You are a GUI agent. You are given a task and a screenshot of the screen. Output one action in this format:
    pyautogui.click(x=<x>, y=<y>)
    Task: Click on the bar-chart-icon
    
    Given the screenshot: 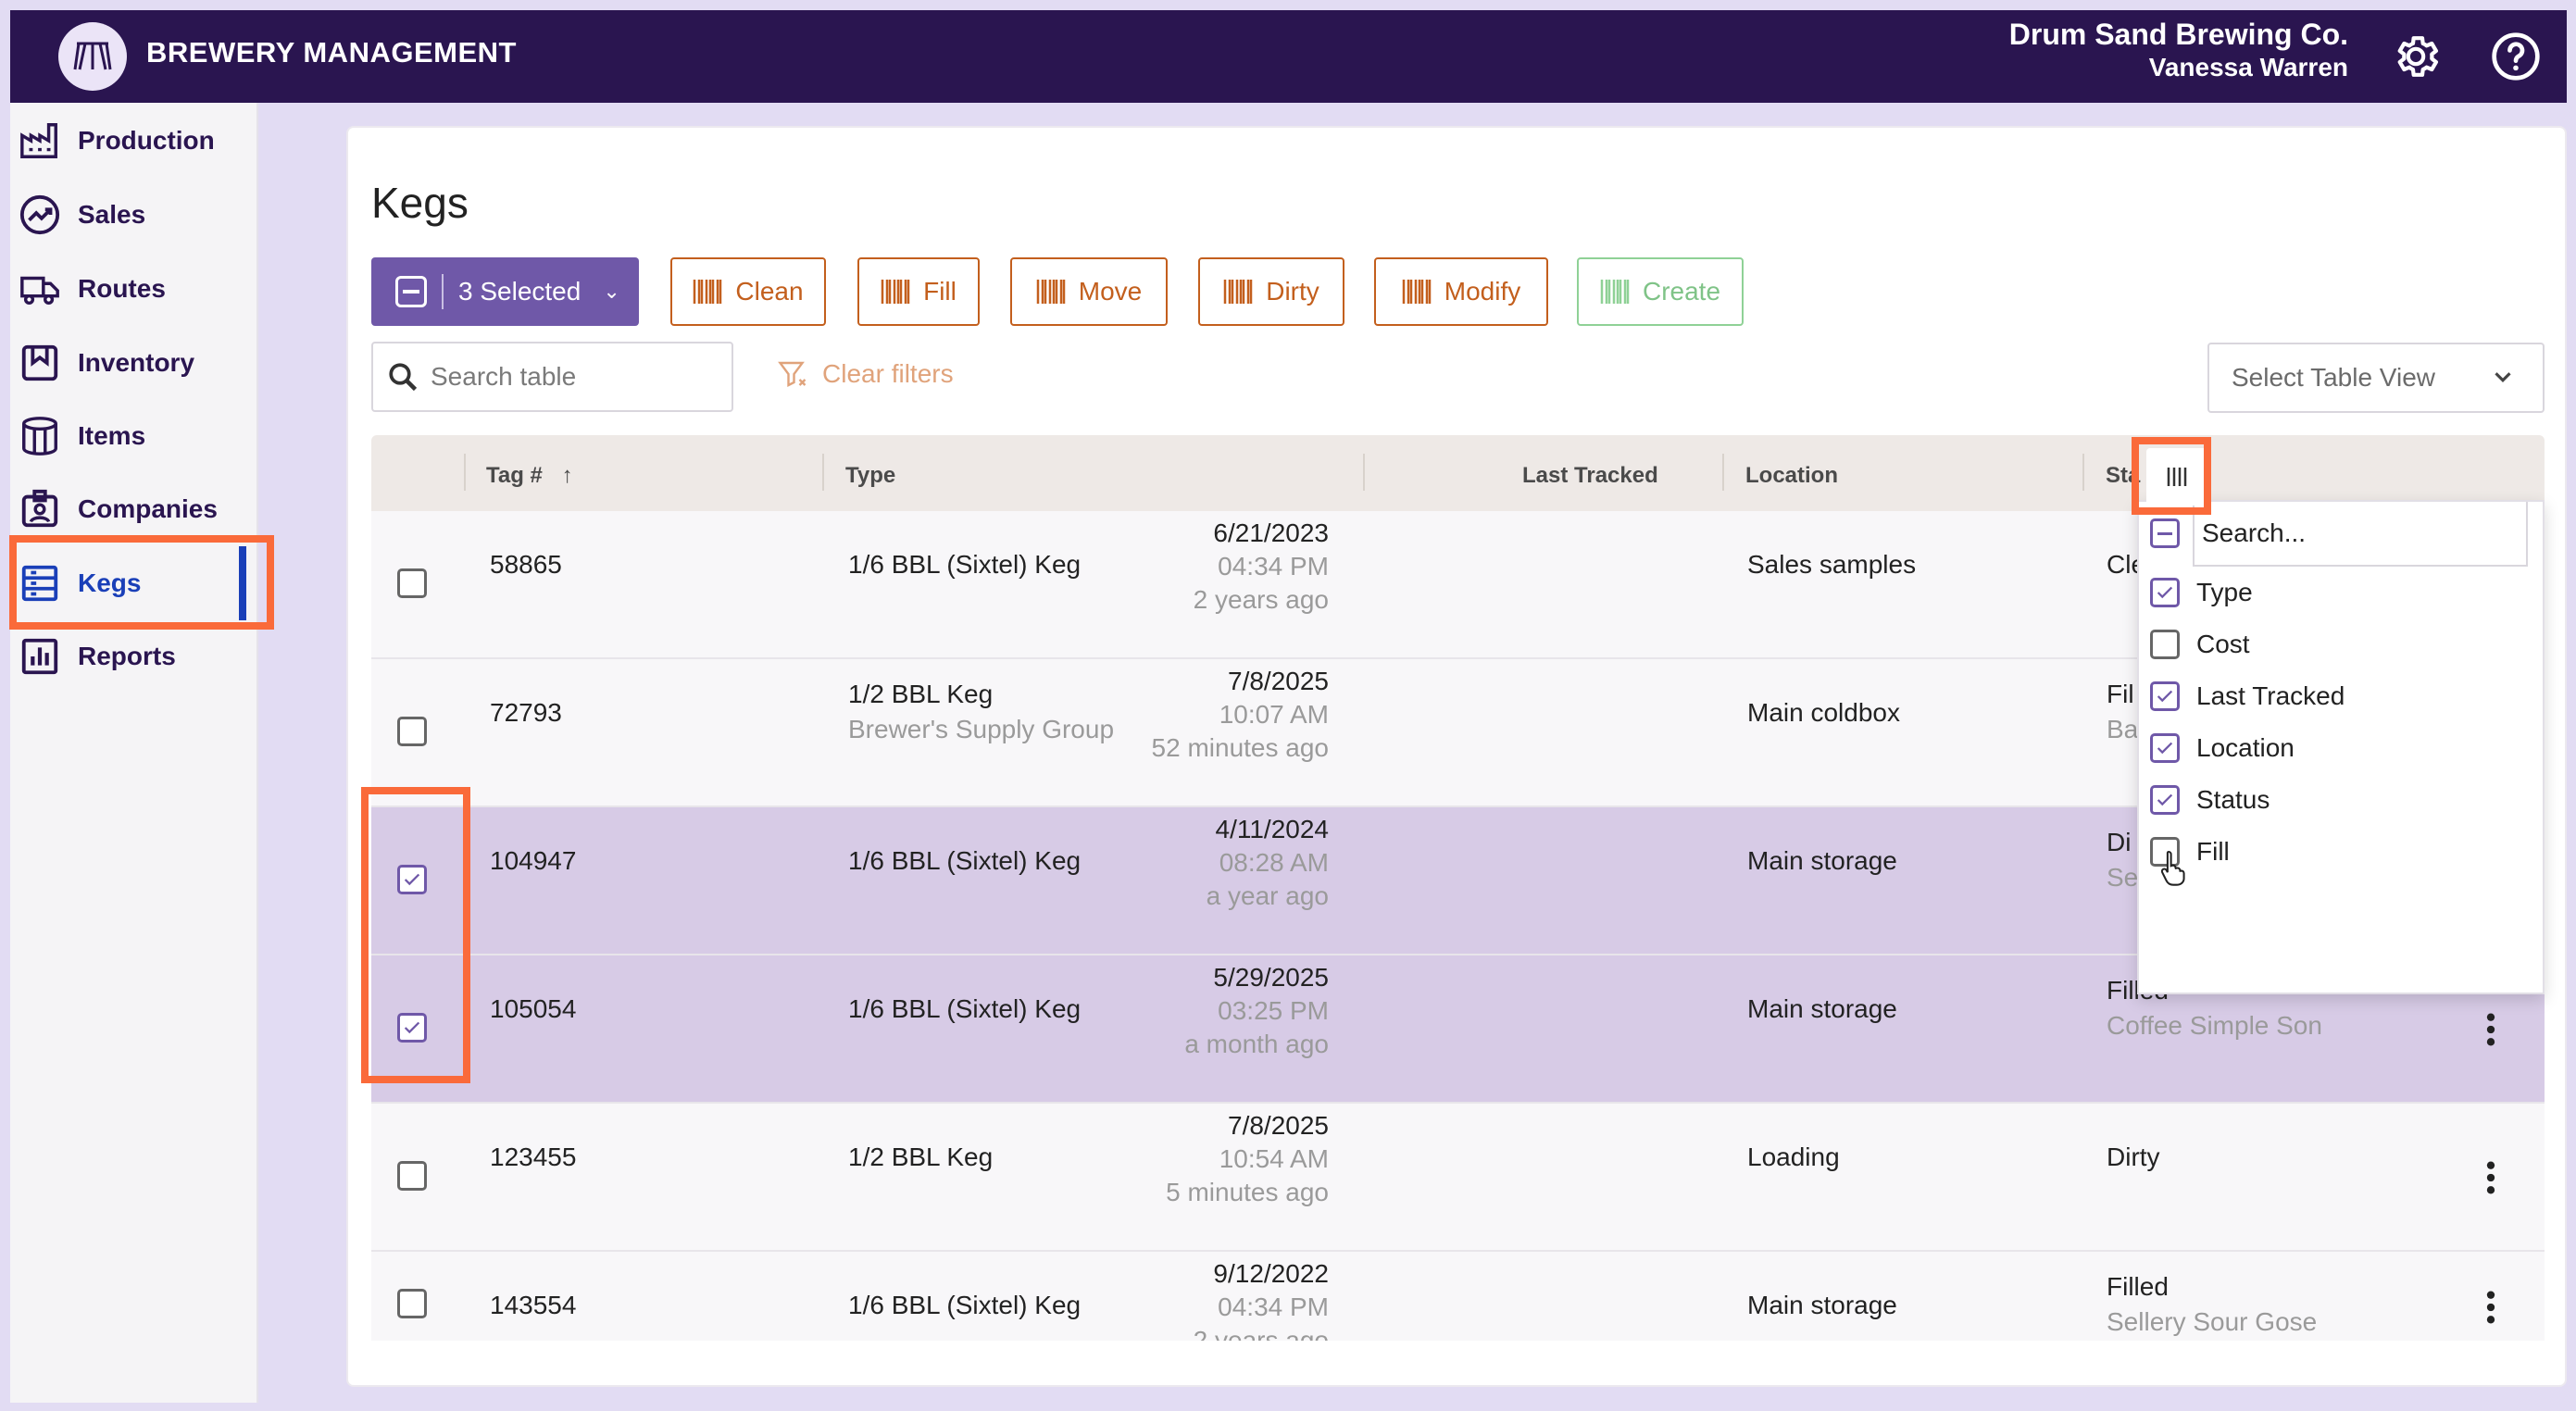 What is the action you would take?
    pyautogui.click(x=40, y=656)
    